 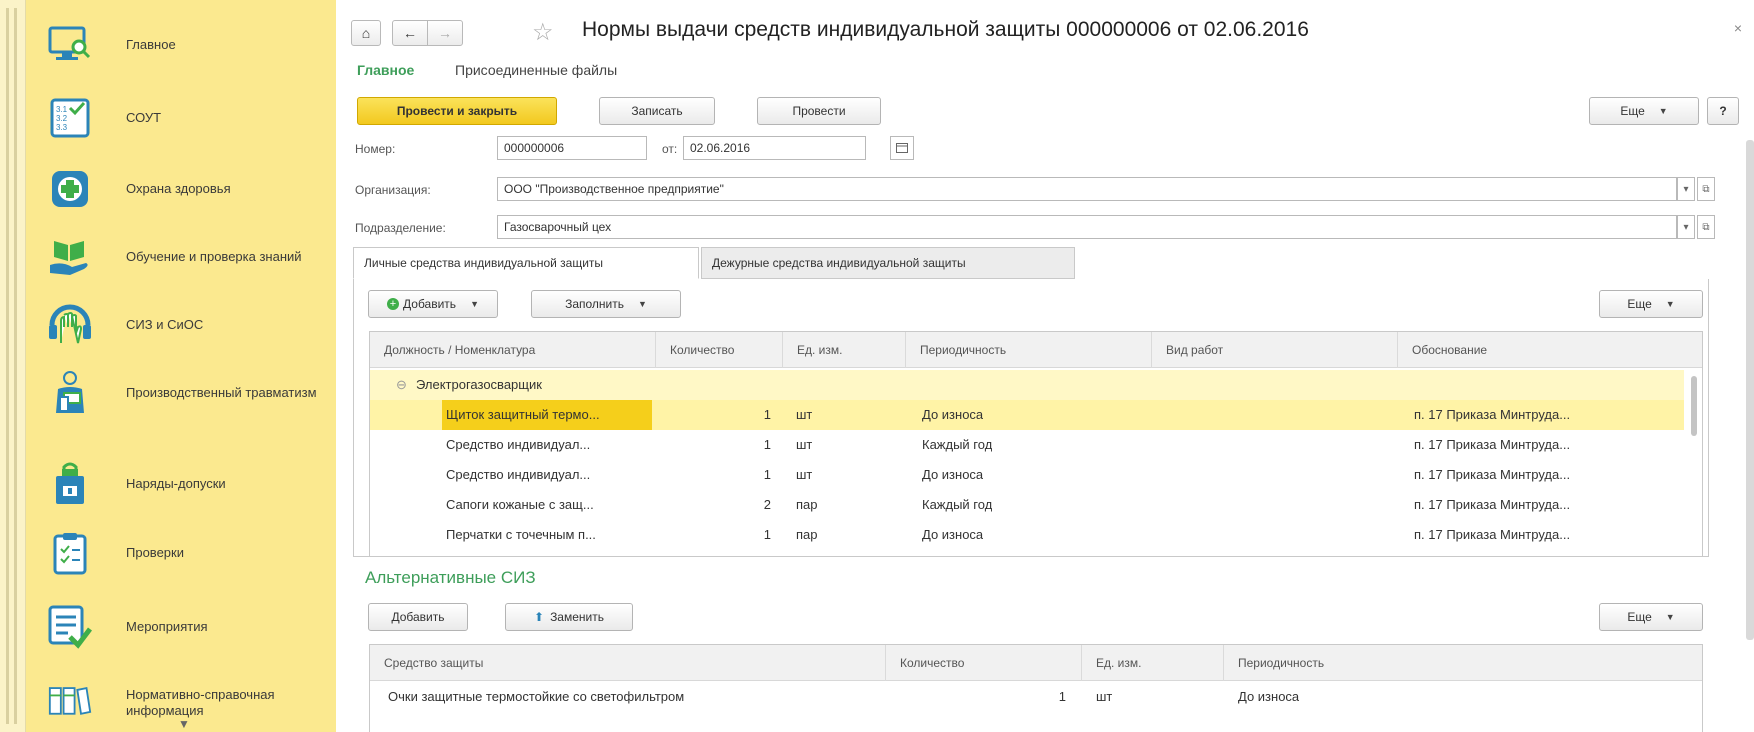 What do you see at coordinates (1723, 111) in the screenshot?
I see `help-button: ?` at bounding box center [1723, 111].